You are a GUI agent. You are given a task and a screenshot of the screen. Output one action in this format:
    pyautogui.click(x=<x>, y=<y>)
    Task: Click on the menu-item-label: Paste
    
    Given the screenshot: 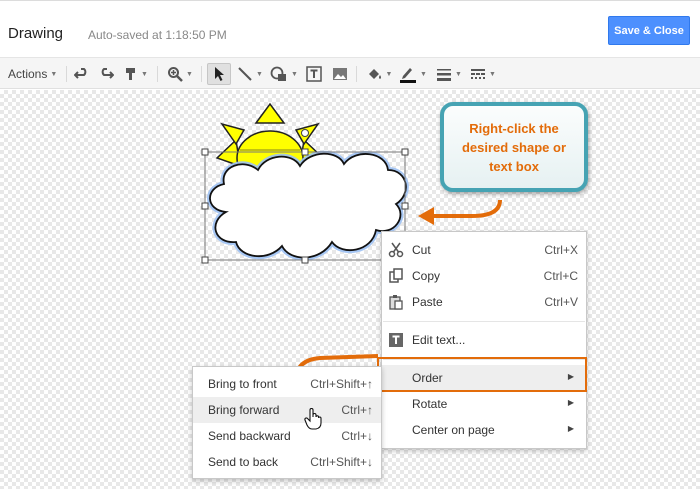 What is the action you would take?
    pyautogui.click(x=427, y=302)
    